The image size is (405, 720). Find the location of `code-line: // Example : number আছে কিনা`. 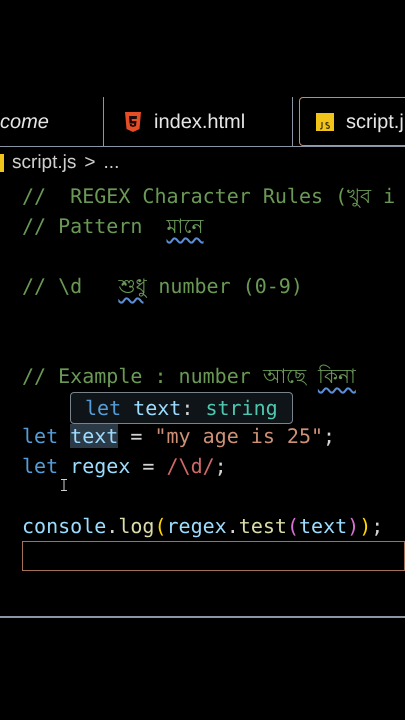

code-line: // Example : number আছে কিনা is located at coordinates (189, 376).